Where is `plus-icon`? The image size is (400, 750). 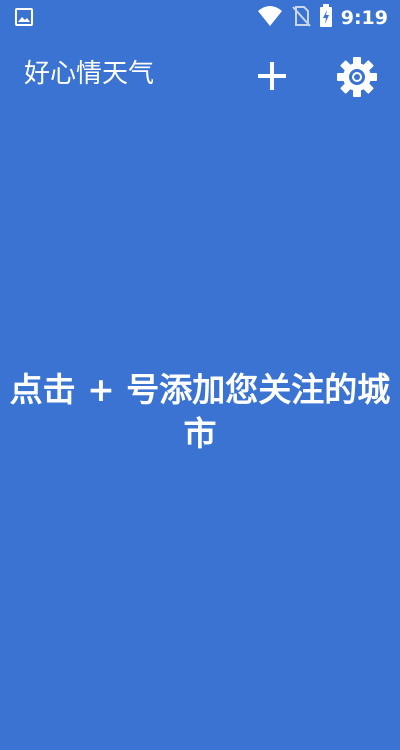 plus-icon is located at coordinates (272, 82).